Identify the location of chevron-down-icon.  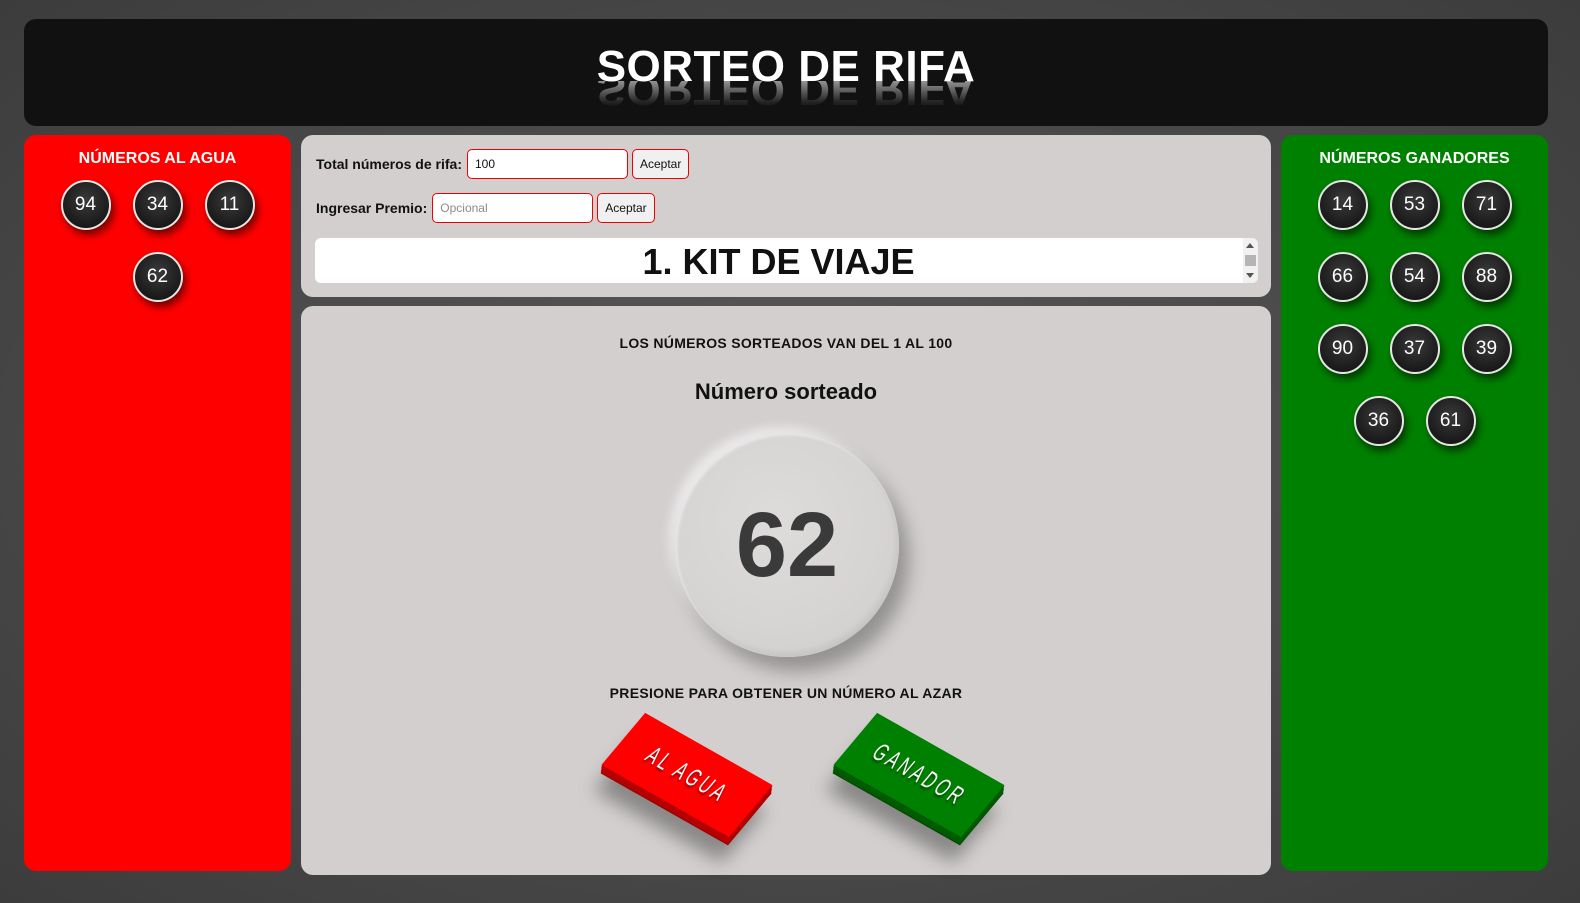
(1250, 275).